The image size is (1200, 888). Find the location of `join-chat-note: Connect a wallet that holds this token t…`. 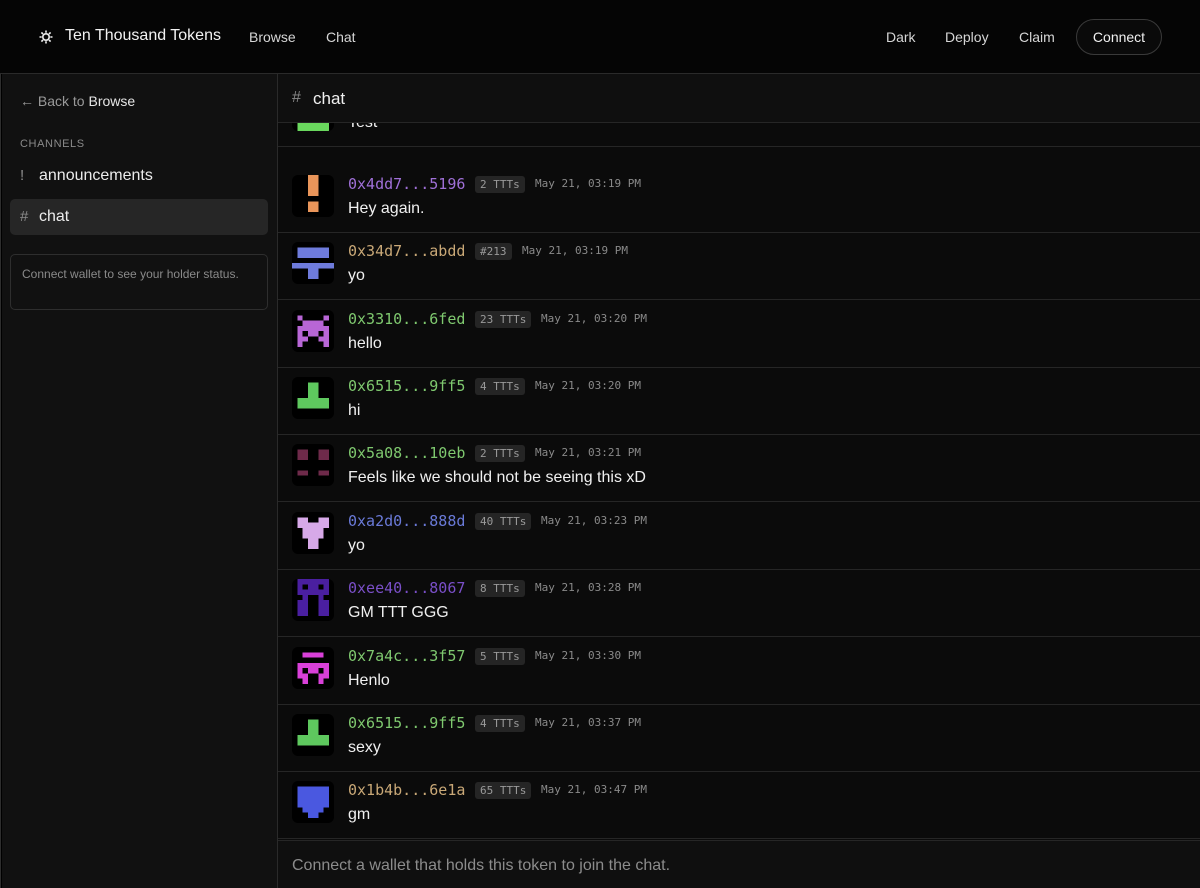

join-chat-note: Connect a wallet that holds this token t… is located at coordinates (481, 865).